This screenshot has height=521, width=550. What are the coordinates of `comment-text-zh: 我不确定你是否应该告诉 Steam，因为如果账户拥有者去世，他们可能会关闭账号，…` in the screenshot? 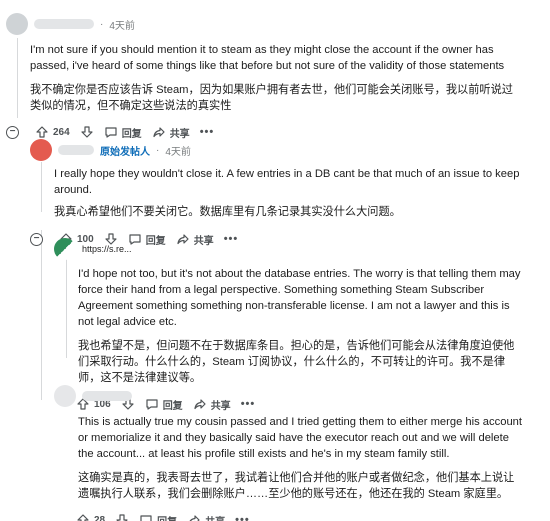 It's located at (271, 98).